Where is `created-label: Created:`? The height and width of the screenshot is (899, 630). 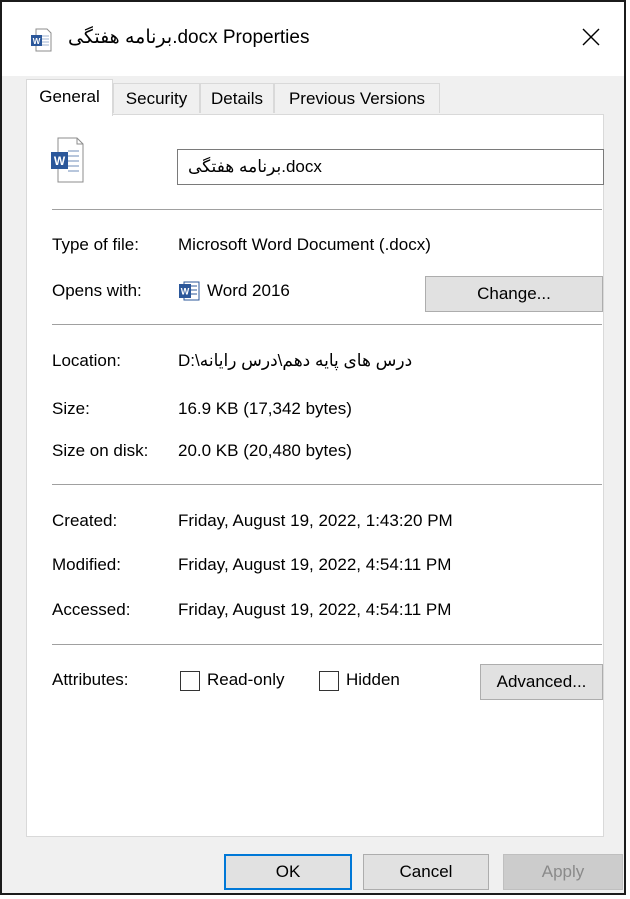
created-label: Created: is located at coordinates (85, 520).